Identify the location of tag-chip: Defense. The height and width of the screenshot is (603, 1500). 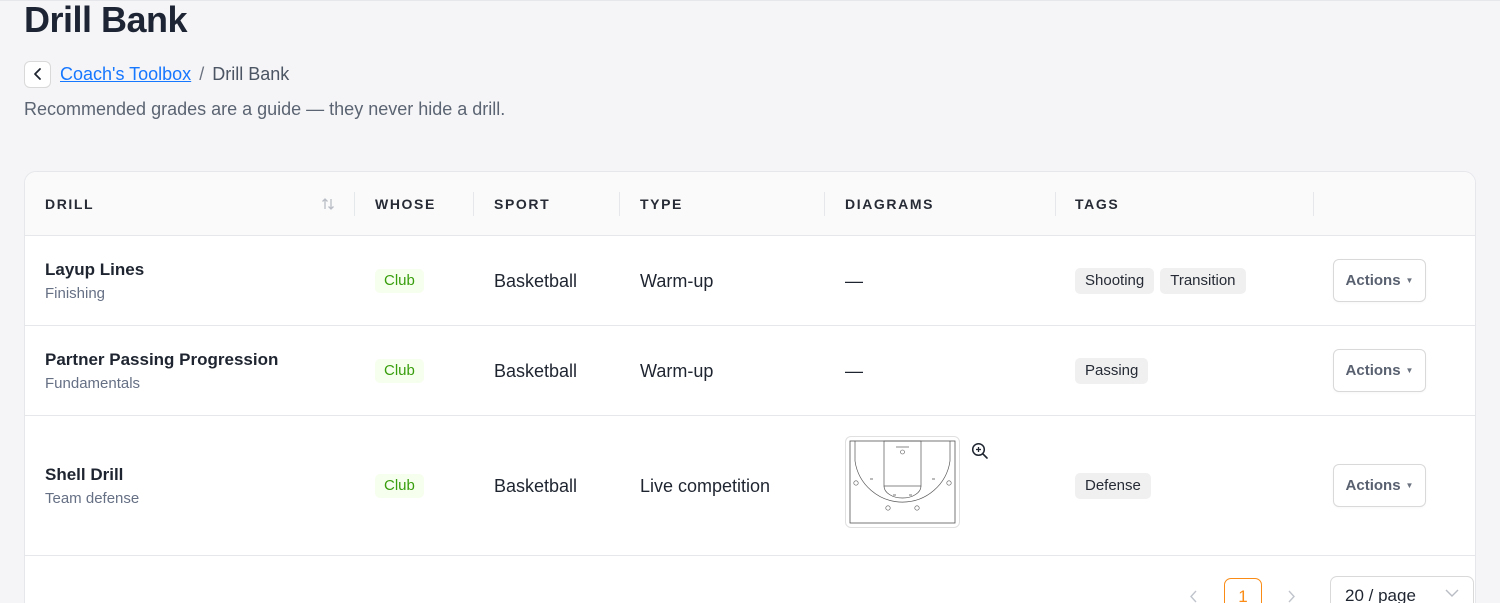
(1113, 486).